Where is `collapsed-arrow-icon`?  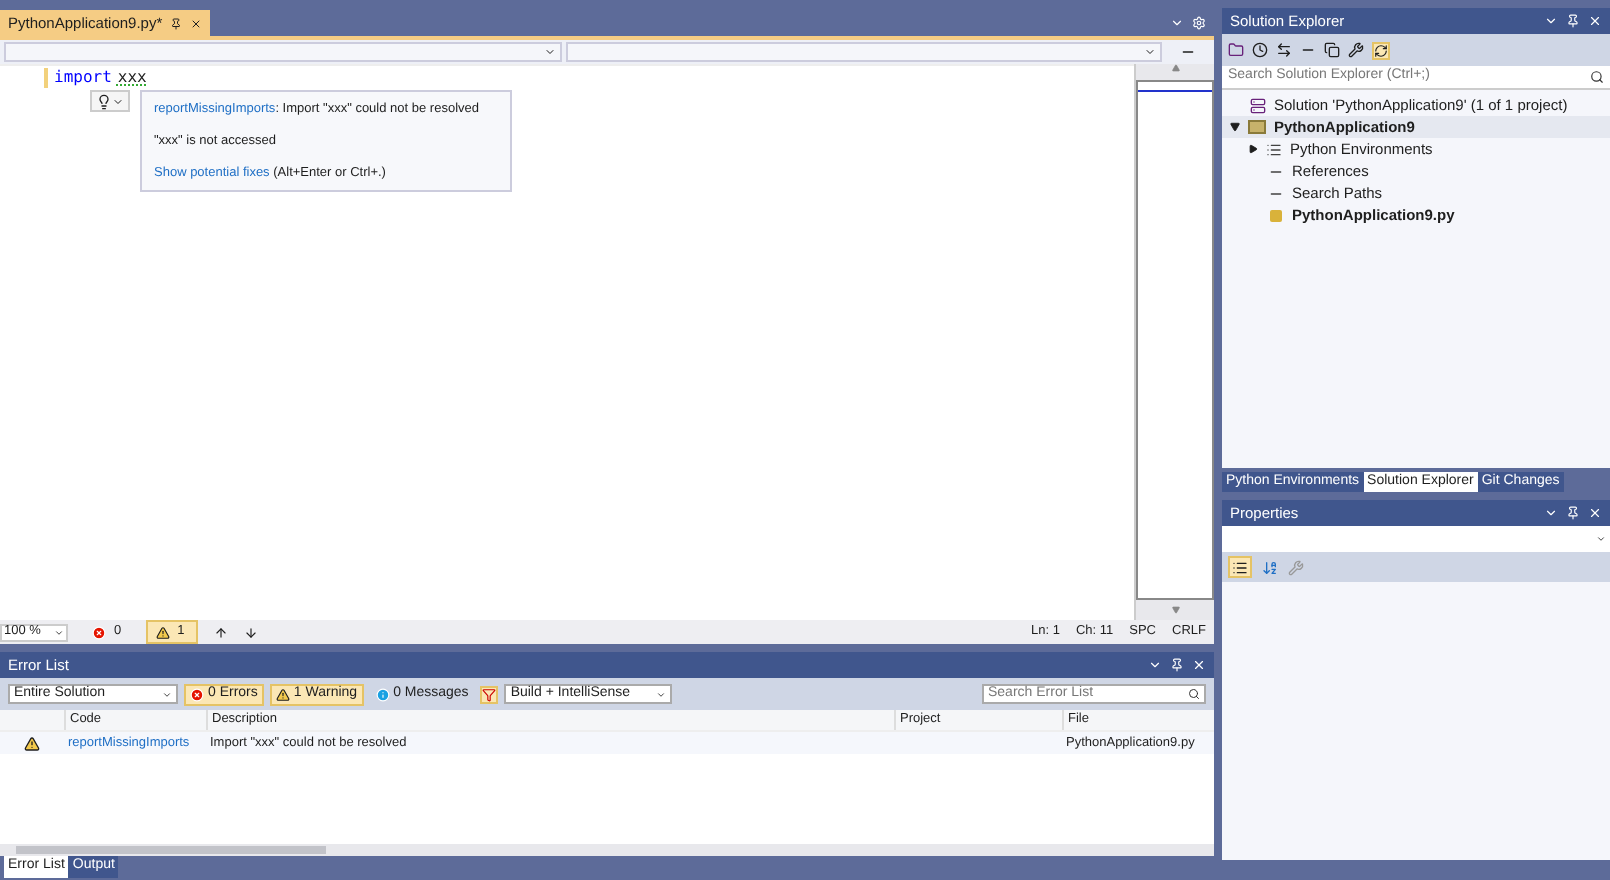
collapsed-arrow-icon is located at coordinates (1253, 149).